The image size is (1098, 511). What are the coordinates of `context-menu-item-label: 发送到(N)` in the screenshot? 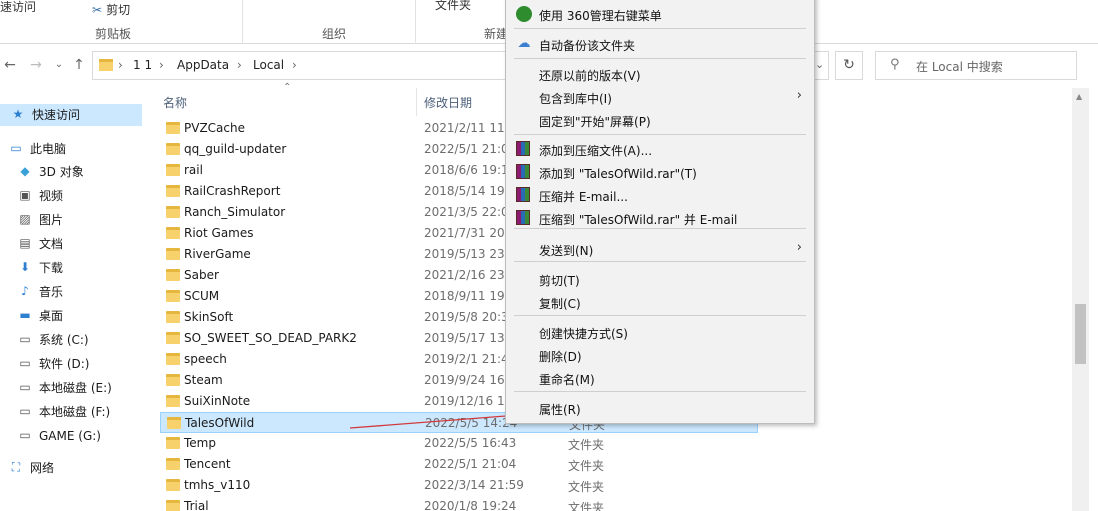 It's located at (566, 251).